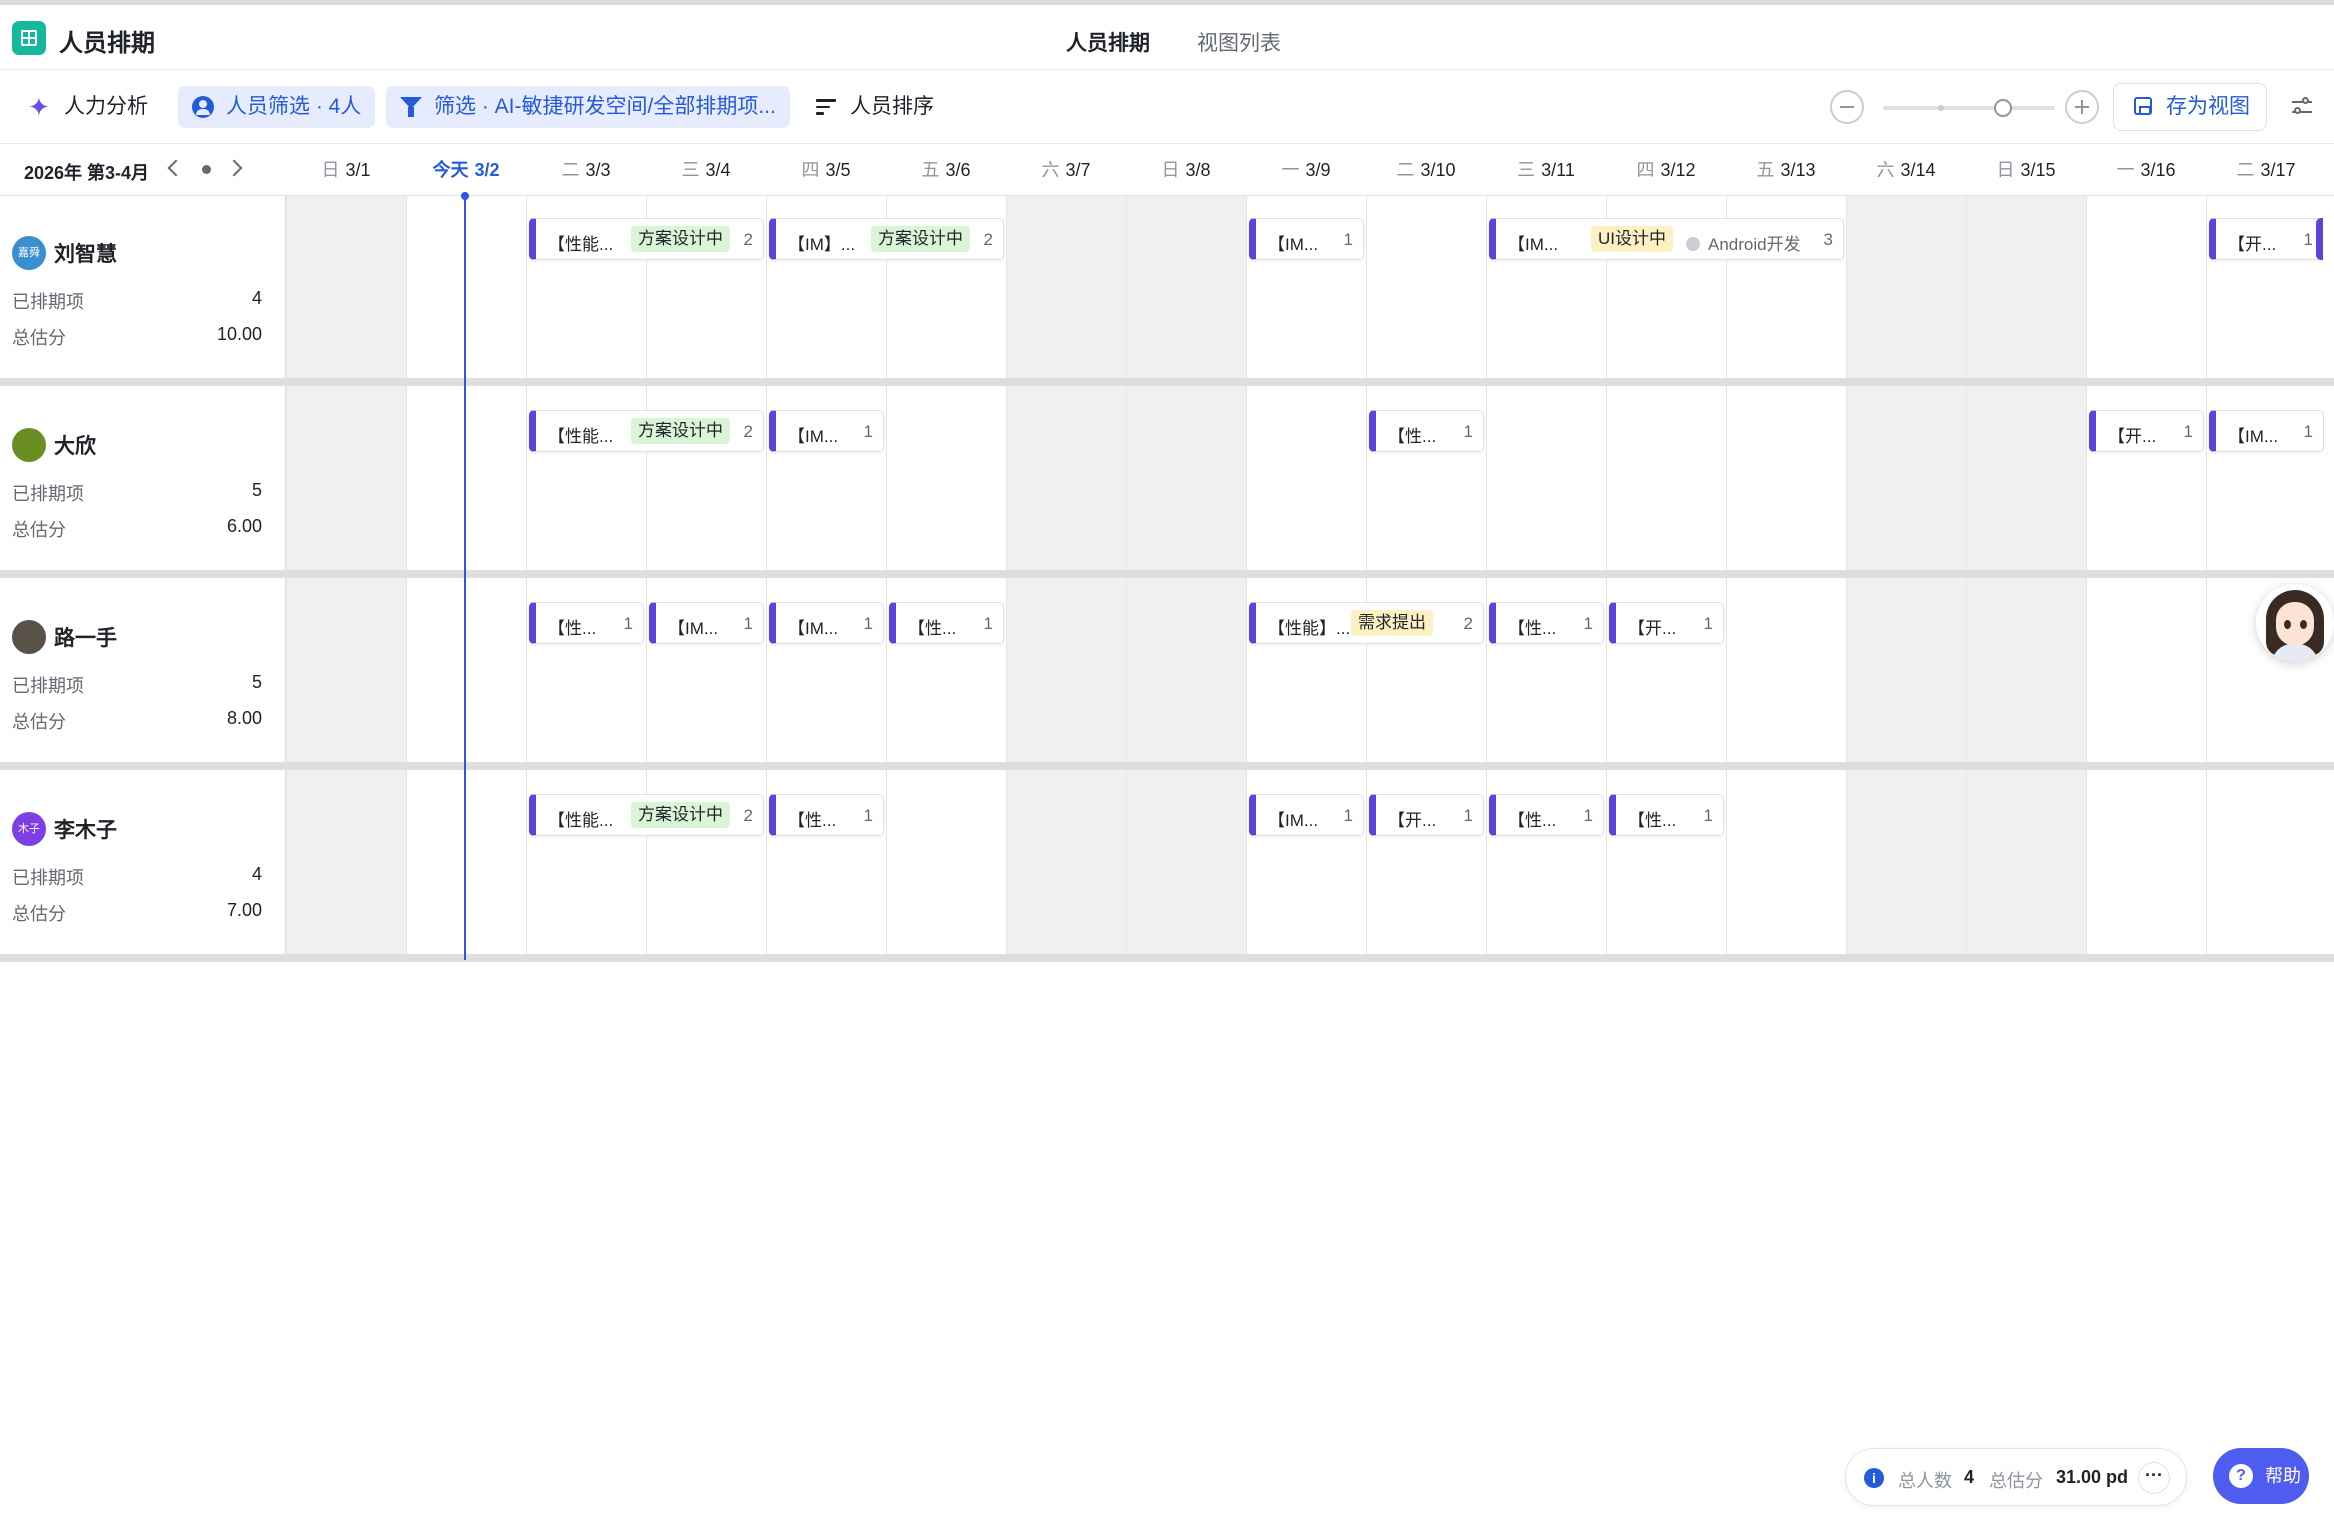  I want to click on day-header-3-2: 今天 3/2, so click(466, 170).